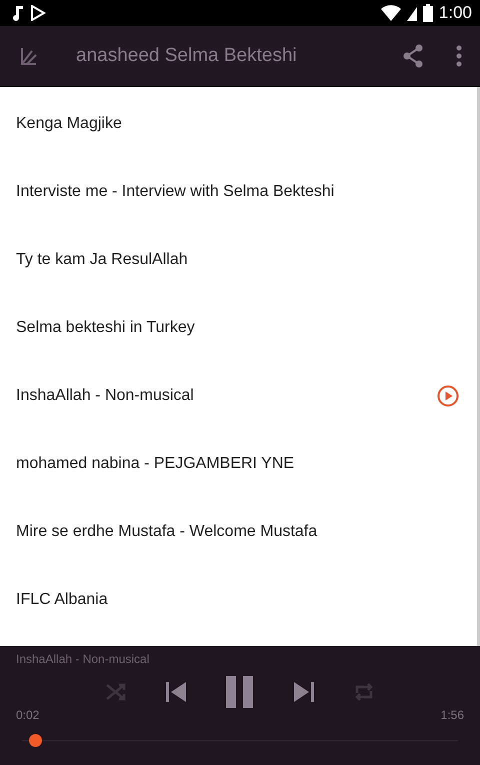 This screenshot has height=765, width=480. I want to click on app-title: anasheed Selma Bekteshi, so click(187, 56).